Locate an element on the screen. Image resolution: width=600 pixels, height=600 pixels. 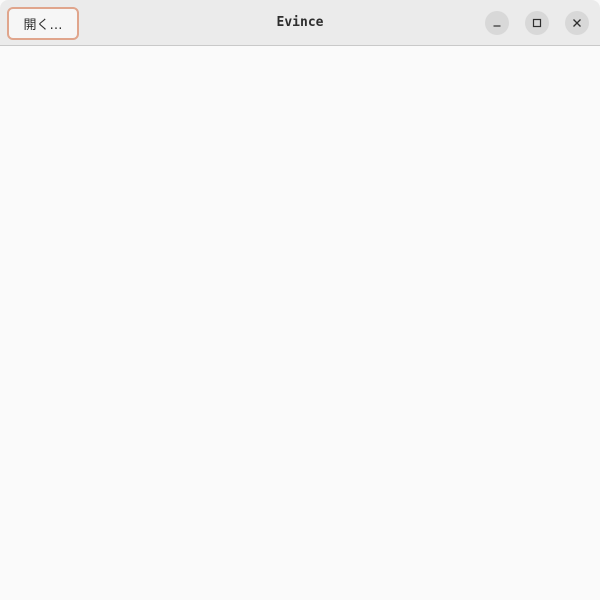
maximize-button is located at coordinates (537, 23).